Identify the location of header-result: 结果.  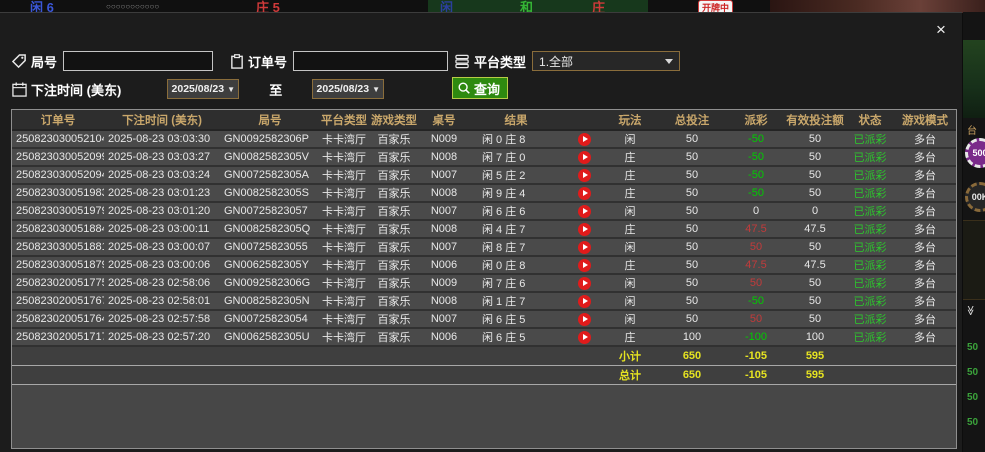
(516, 120).